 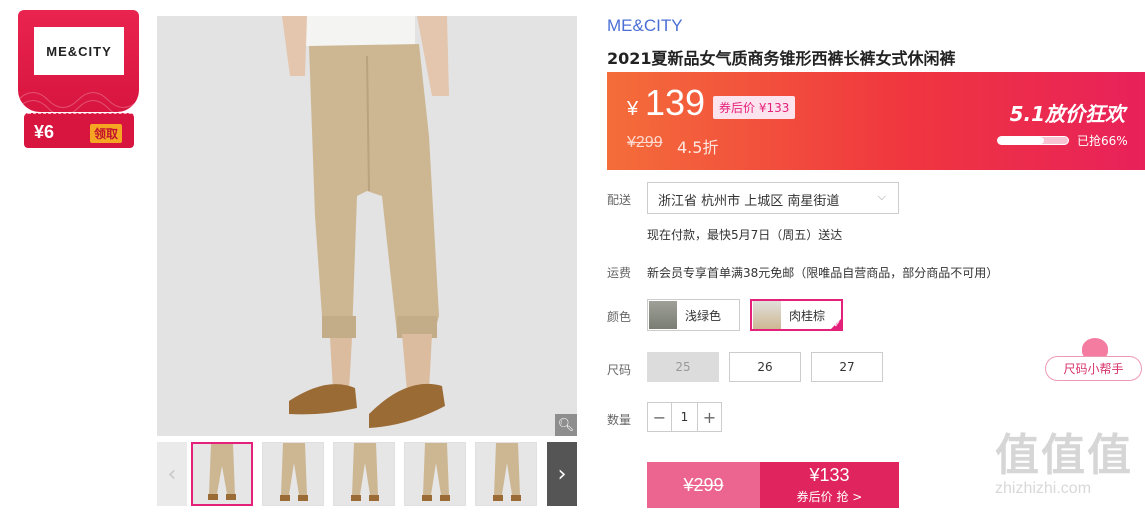 What do you see at coordinates (745, 235) in the screenshot?
I see `delivery-note: 现在付款，最快5月7日（周五）送达` at bounding box center [745, 235].